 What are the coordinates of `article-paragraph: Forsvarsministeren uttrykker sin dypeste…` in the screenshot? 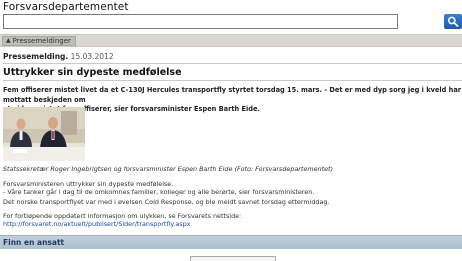 It's located at (232, 188).